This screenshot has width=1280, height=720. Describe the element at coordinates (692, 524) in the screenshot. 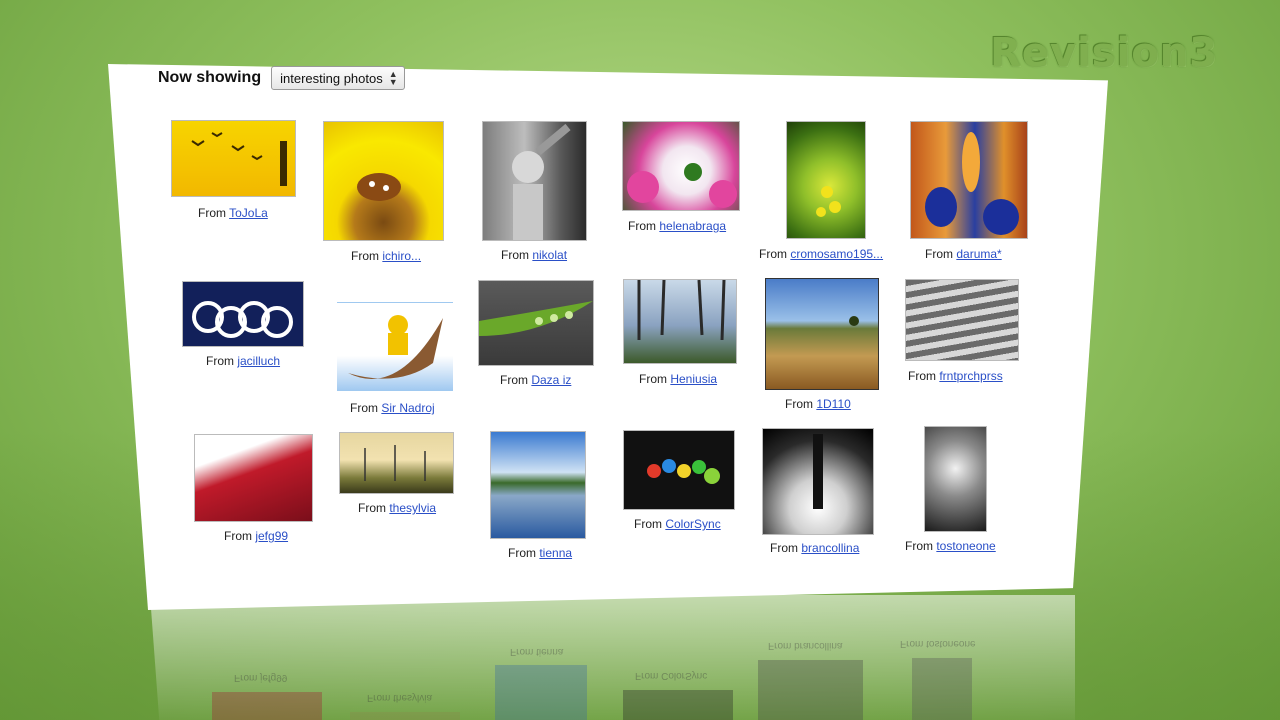

I see `author-link: ColorSync` at that location.